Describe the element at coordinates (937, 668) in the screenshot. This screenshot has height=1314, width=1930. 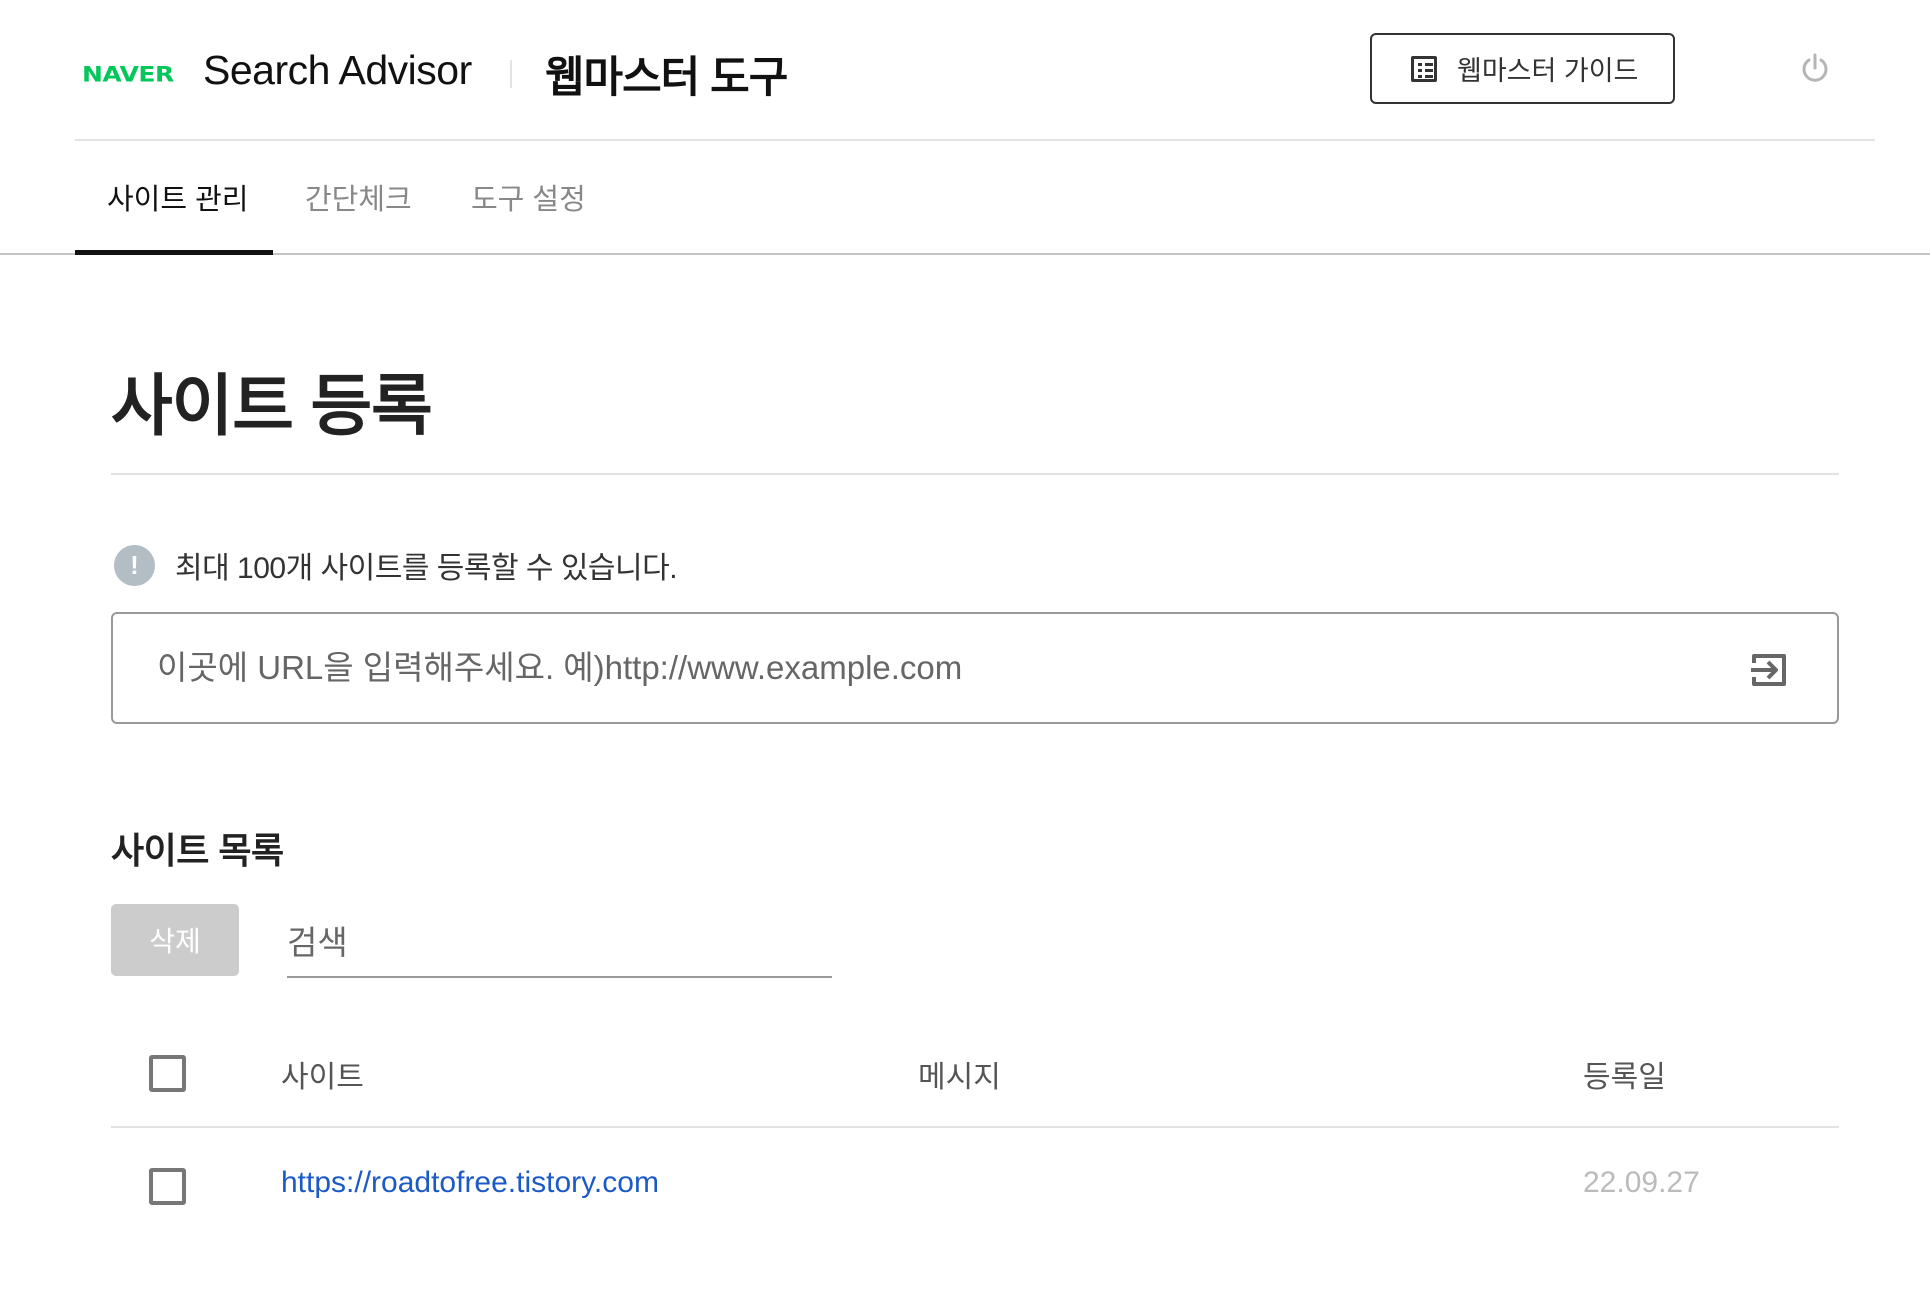
I see `url-input` at that location.